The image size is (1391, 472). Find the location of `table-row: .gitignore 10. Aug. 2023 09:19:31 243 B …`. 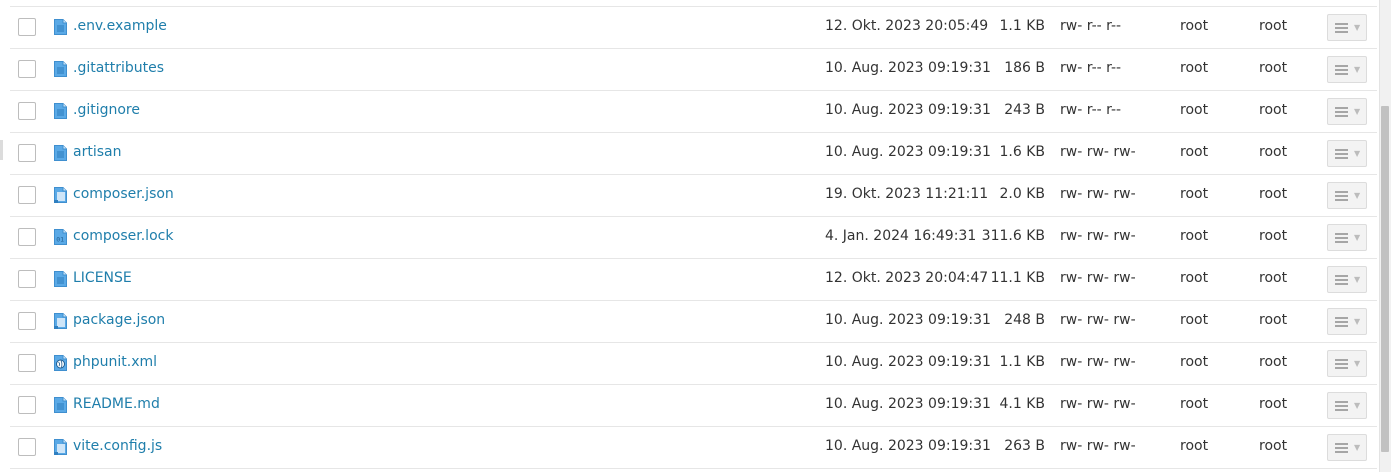

table-row: .gitignore 10. Aug. 2023 09:19:31 243 B … is located at coordinates (693, 112).